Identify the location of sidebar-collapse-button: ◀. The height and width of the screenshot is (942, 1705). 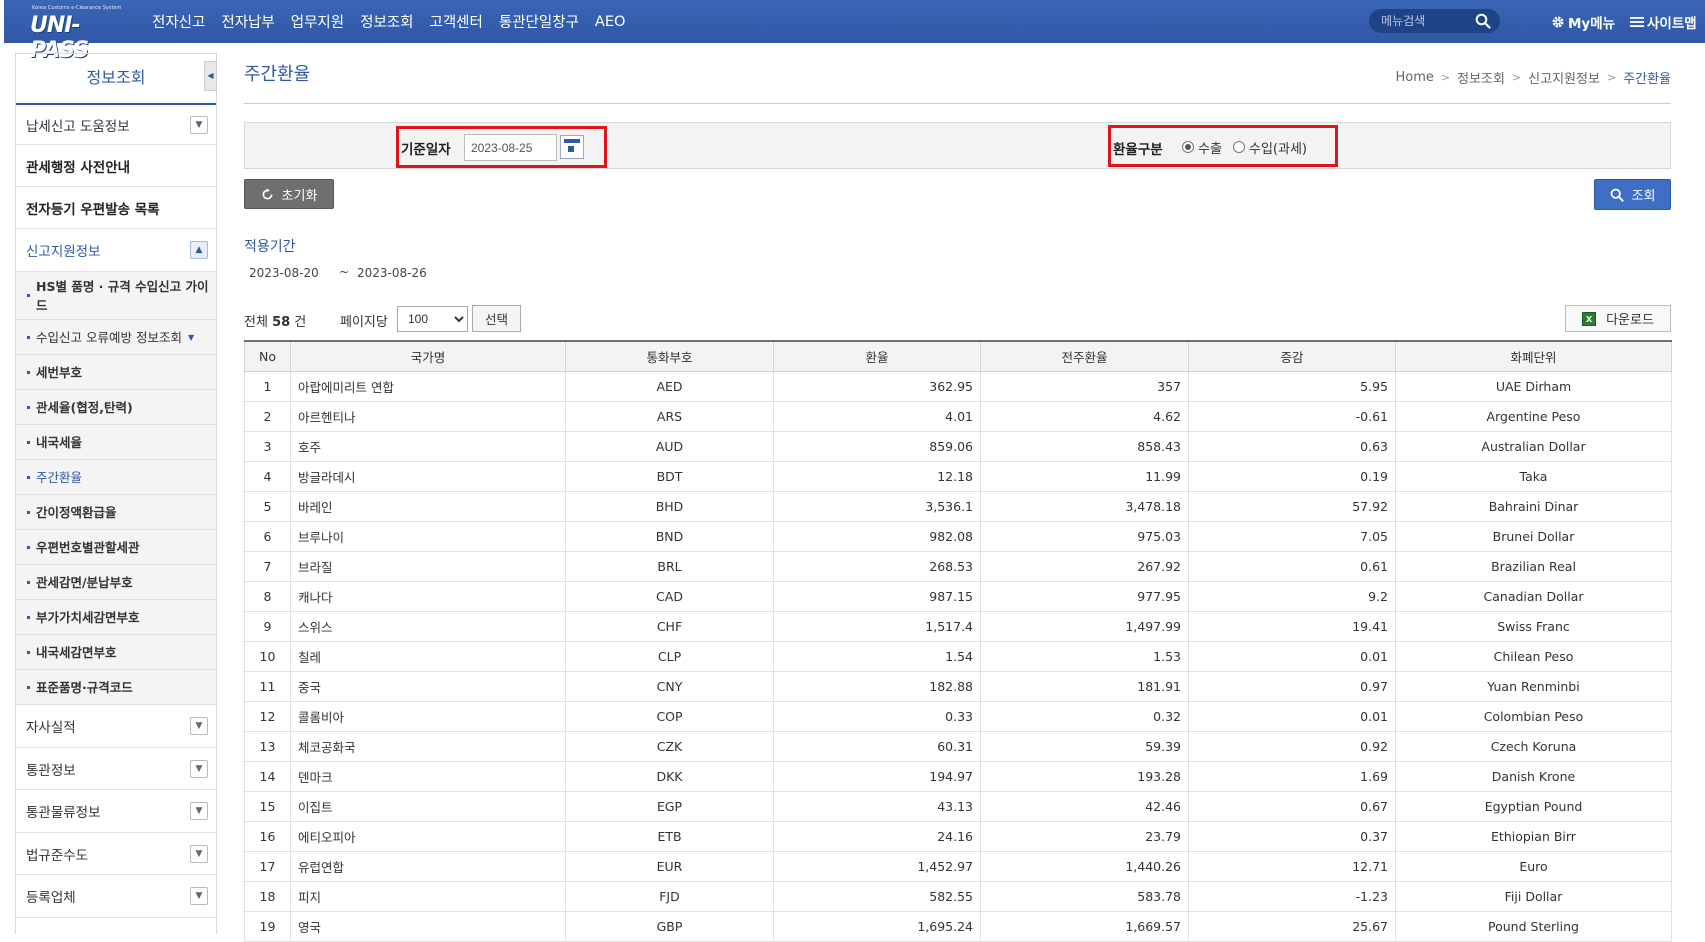
(210, 76).